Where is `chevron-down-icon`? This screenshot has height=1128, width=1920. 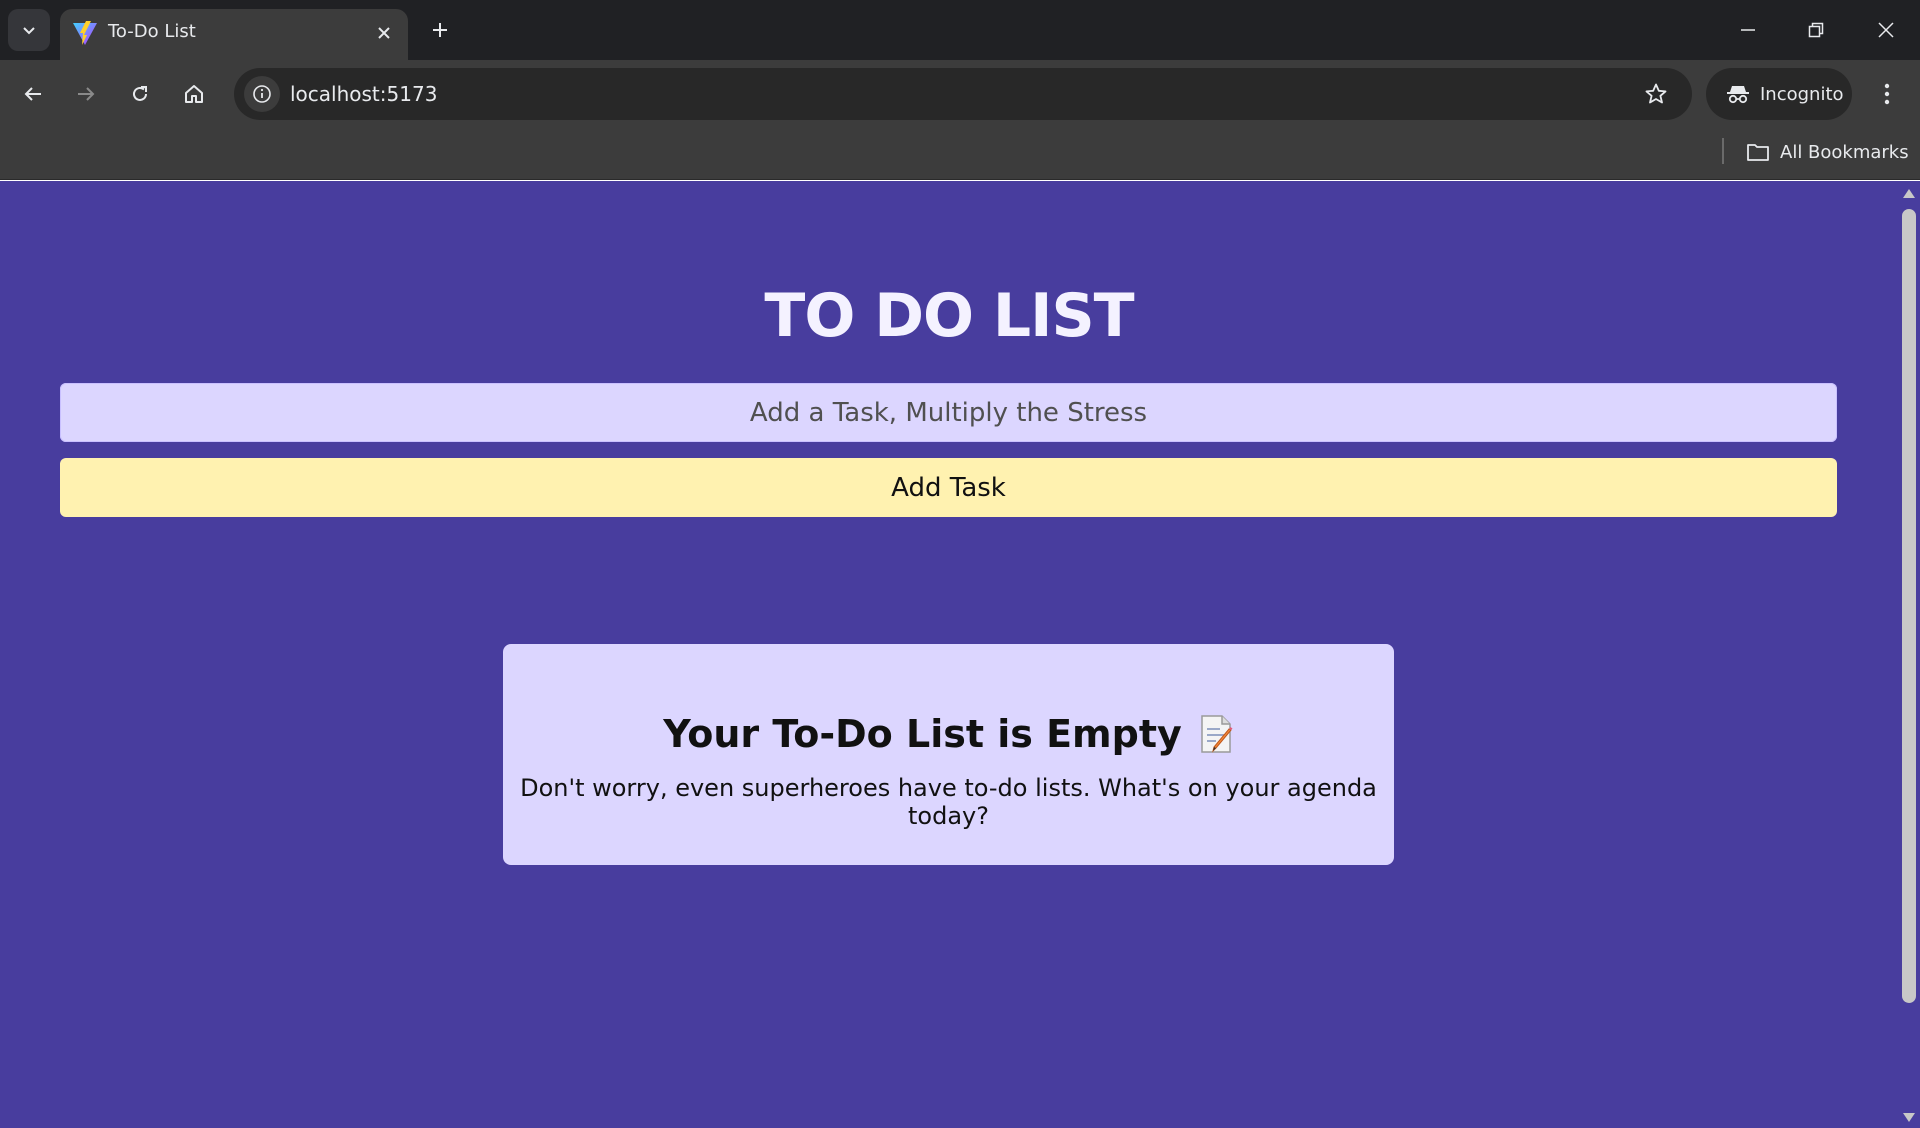 chevron-down-icon is located at coordinates (29, 31).